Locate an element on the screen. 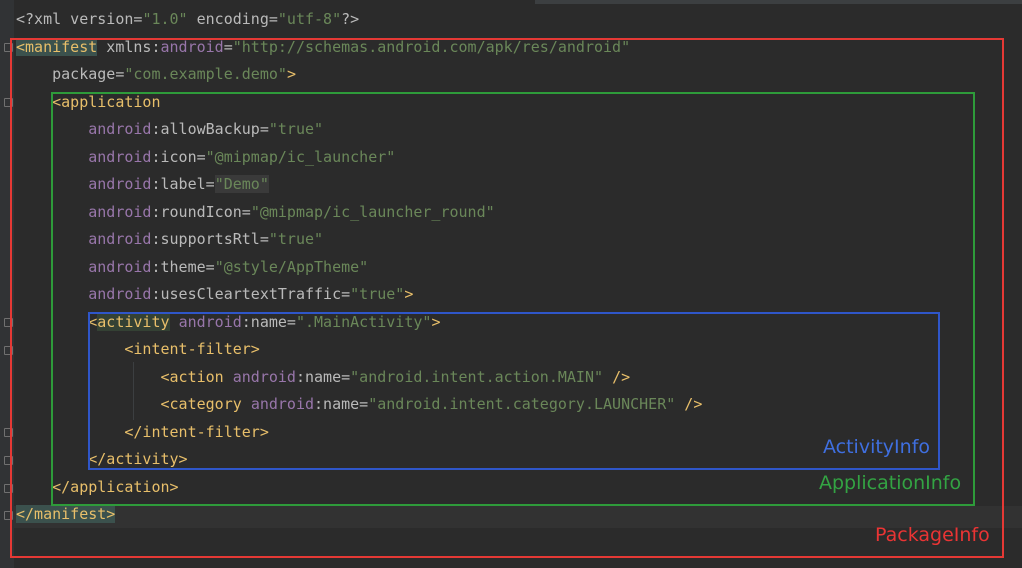  code-line: <?xml version="1.0" encoding="utf-8"?> is located at coordinates (359, 20).